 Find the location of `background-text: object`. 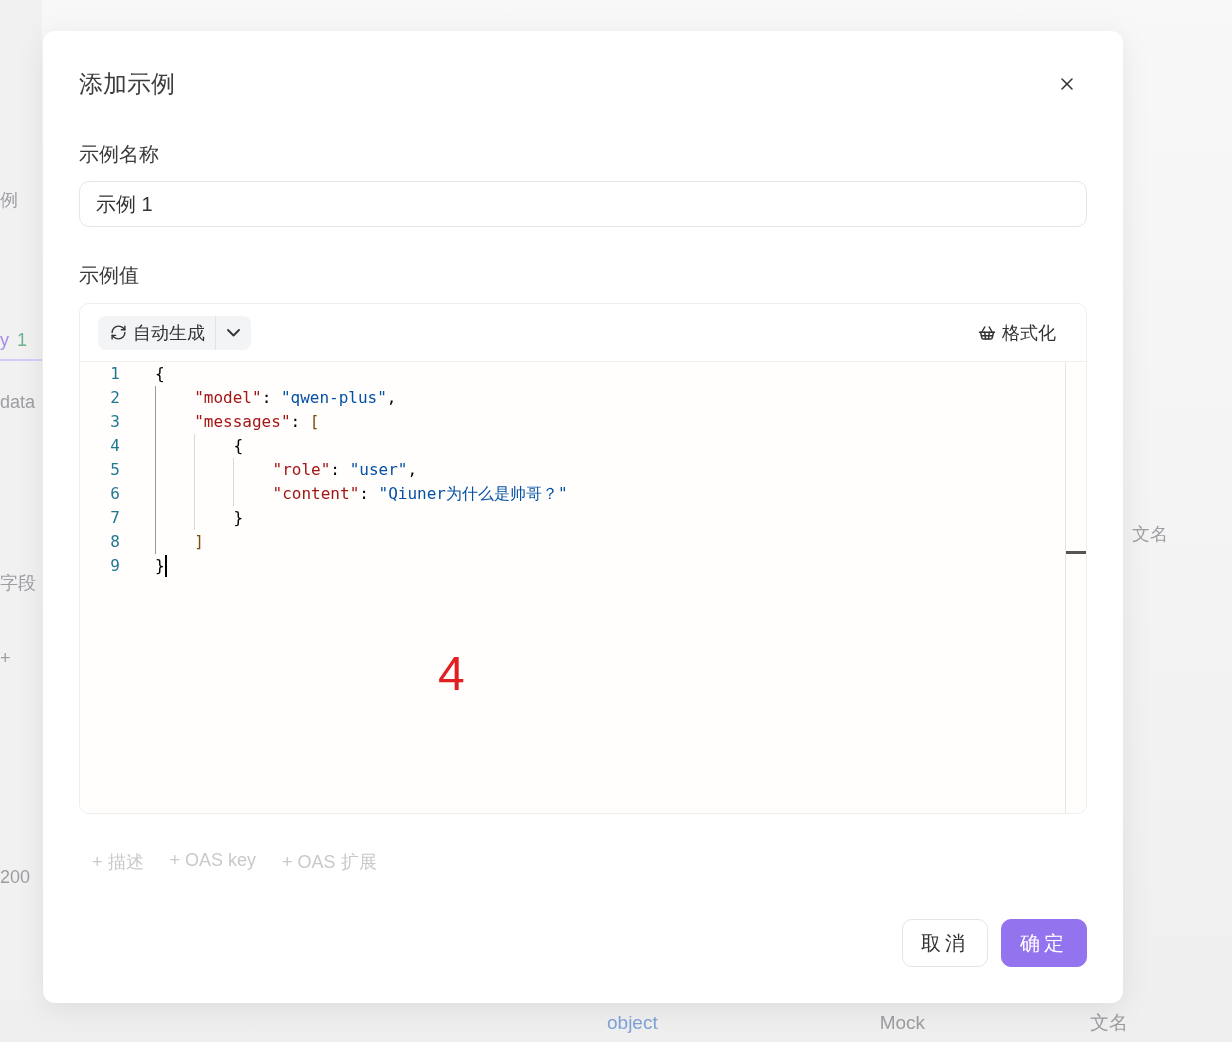

background-text: object is located at coordinates (632, 1022).